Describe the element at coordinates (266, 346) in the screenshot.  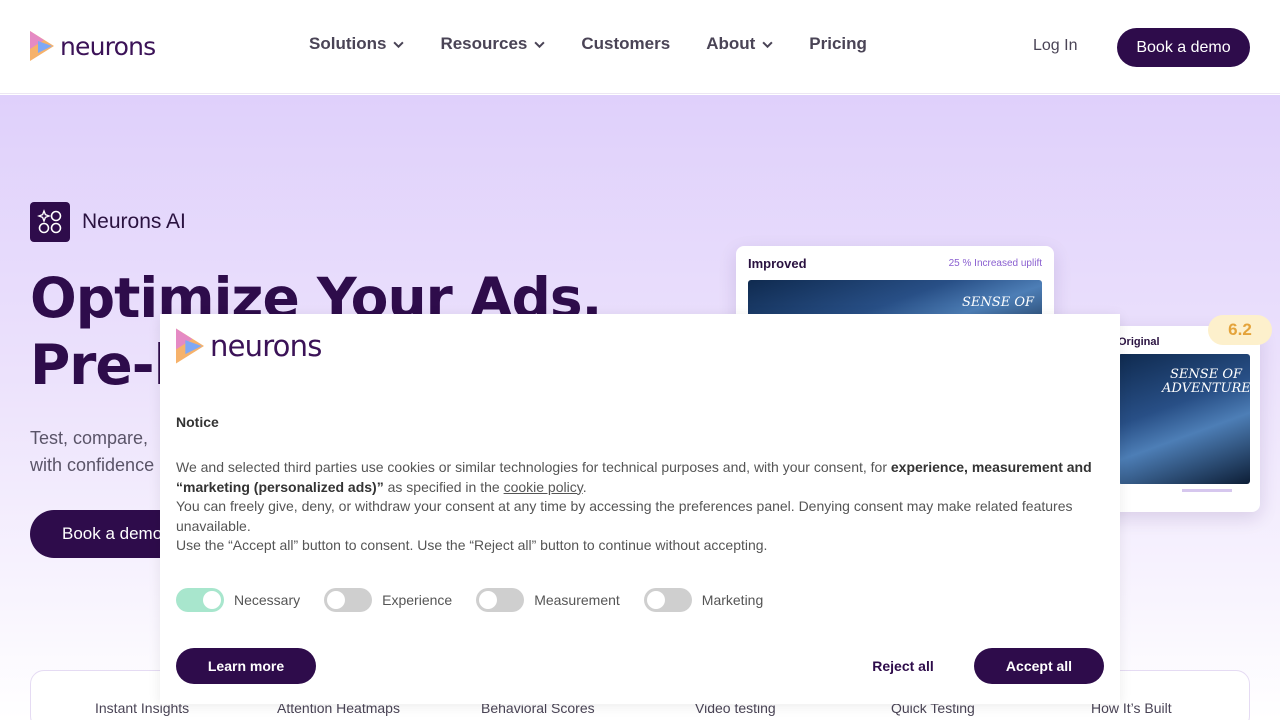
I see `cookie-logo-text: neurons` at that location.